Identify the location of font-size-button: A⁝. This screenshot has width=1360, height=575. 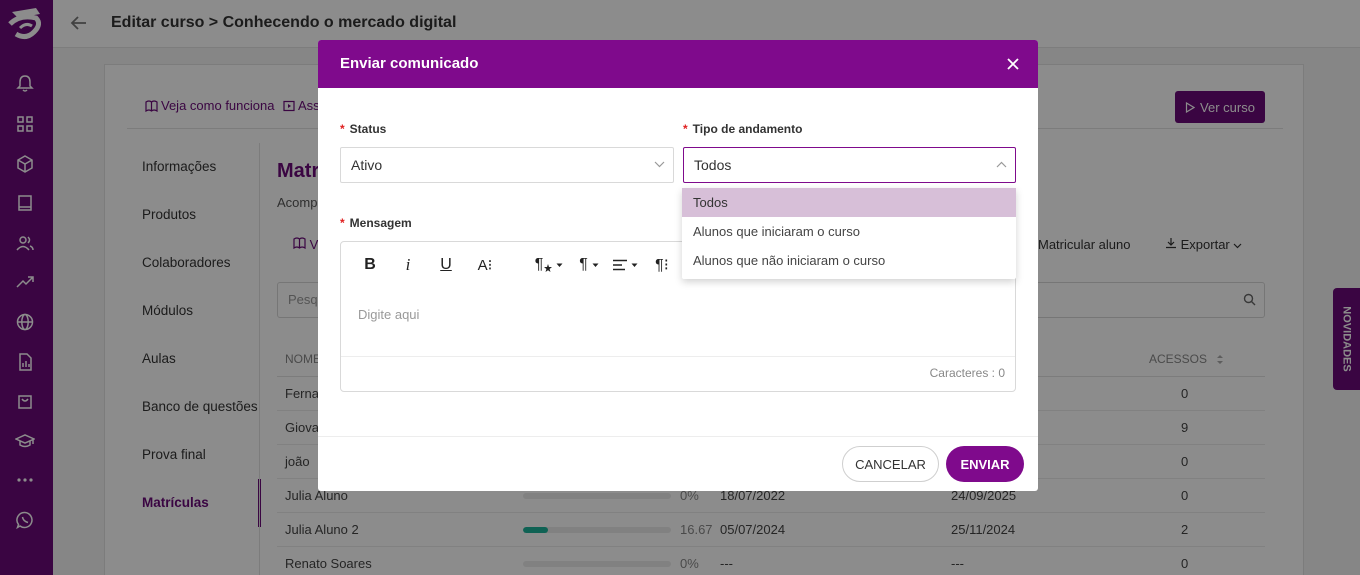
(485, 265).